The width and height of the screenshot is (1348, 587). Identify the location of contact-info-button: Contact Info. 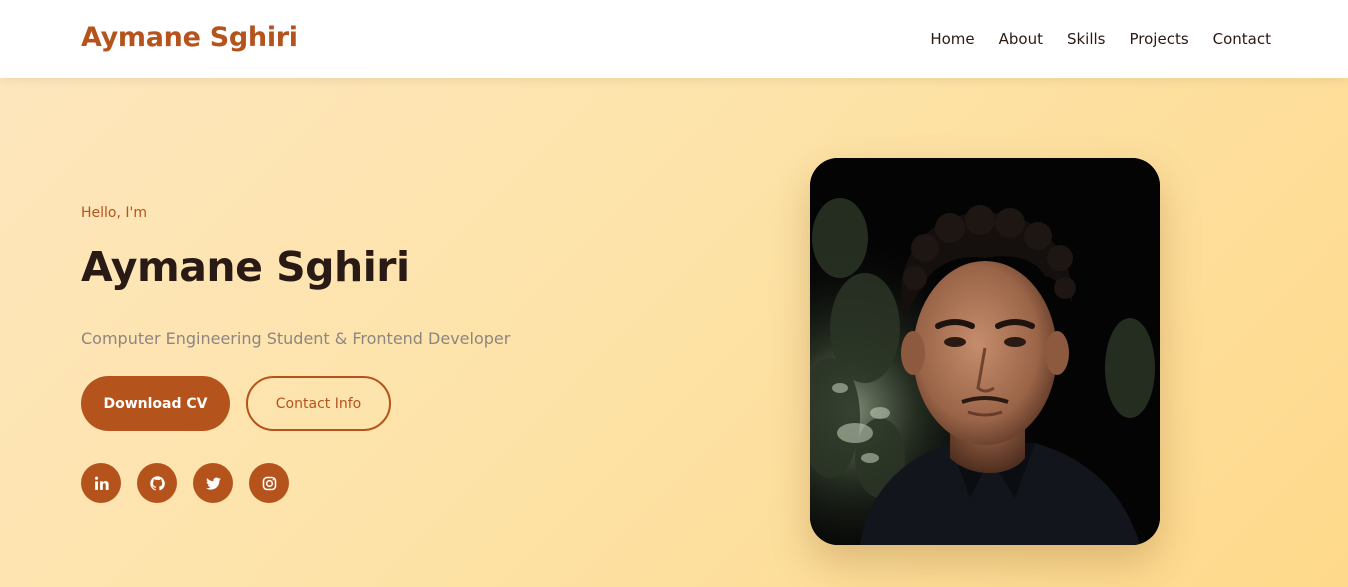
(318, 403).